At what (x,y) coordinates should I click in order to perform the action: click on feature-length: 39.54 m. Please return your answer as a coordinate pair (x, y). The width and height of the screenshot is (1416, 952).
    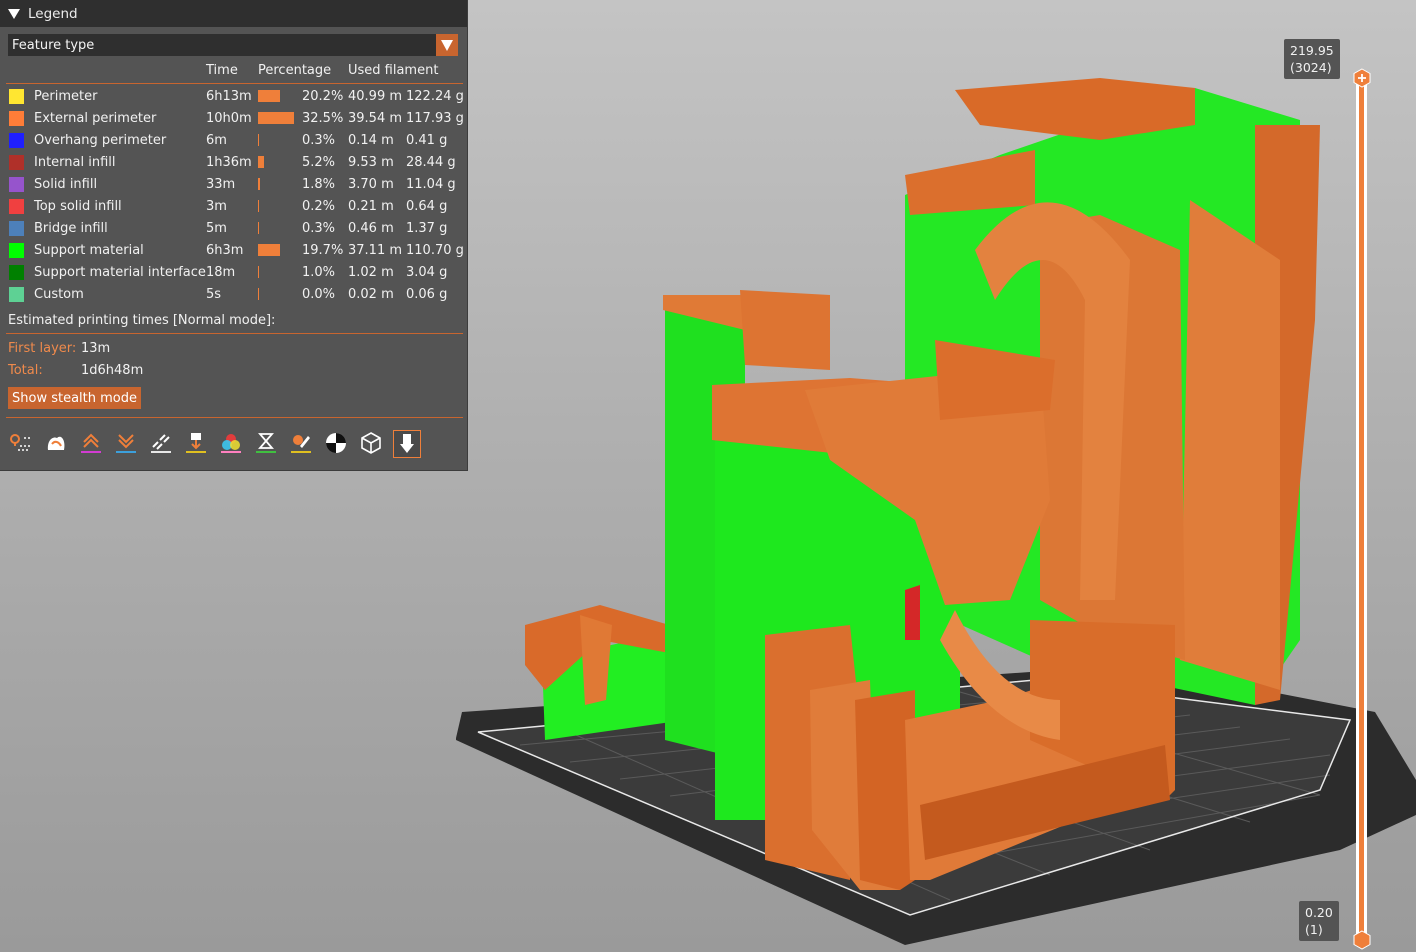
    Looking at the image, I should click on (375, 118).